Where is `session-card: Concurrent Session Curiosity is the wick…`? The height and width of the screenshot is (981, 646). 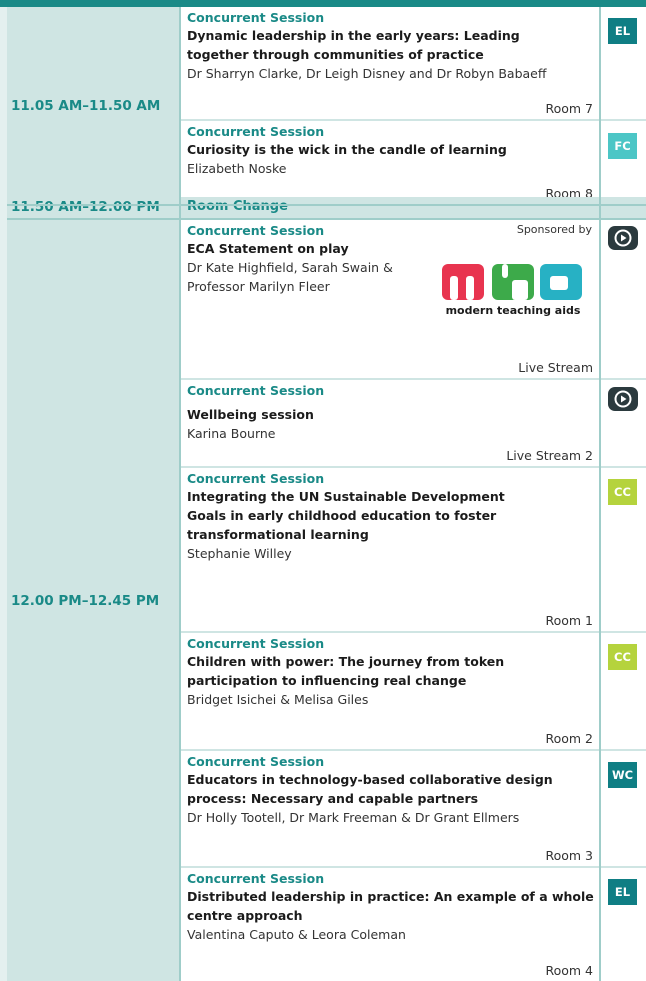
session-card: Concurrent Session Curiosity is the wick… is located at coordinates (390, 162).